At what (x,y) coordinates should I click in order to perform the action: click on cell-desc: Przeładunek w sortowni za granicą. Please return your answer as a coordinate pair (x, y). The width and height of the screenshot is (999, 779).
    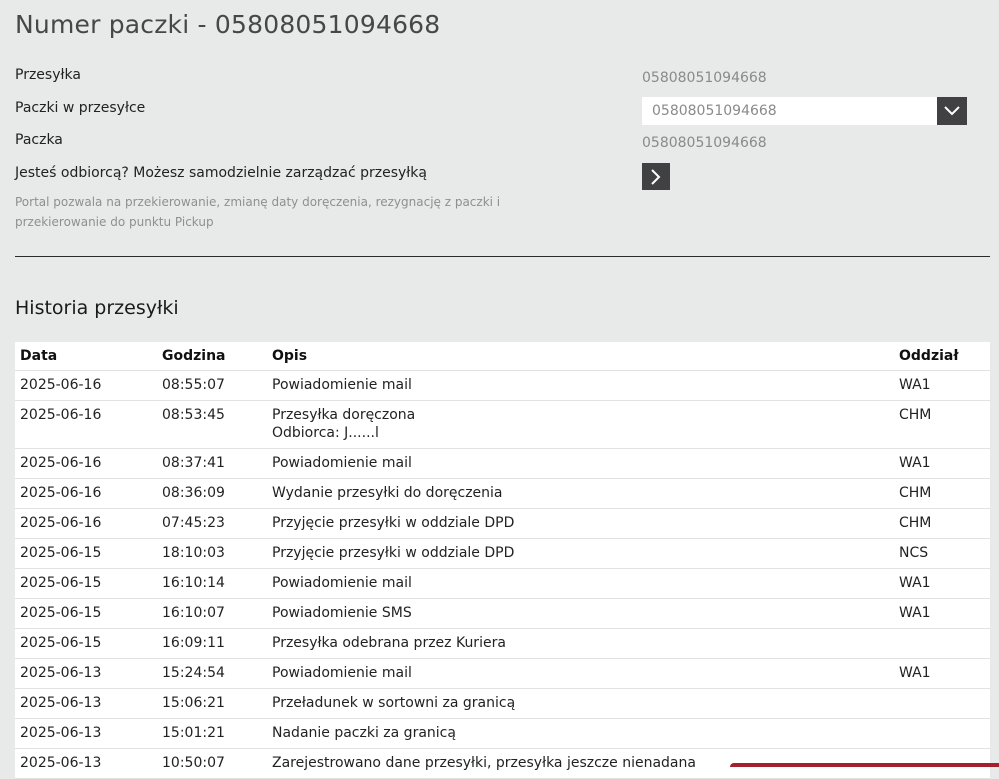
    Looking at the image, I should click on (580, 703).